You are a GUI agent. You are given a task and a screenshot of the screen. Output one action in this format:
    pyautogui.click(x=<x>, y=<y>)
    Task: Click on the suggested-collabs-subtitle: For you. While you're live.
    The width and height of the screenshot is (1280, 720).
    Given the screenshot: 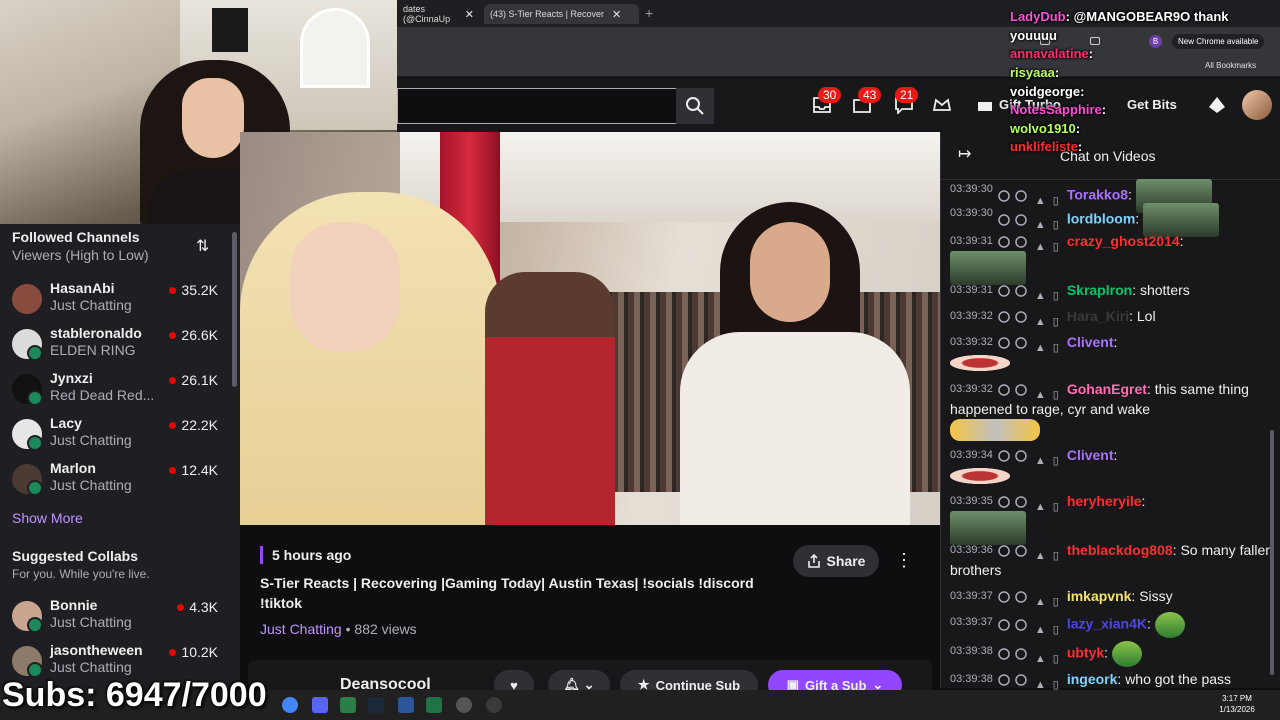 What is the action you would take?
    pyautogui.click(x=81, y=574)
    